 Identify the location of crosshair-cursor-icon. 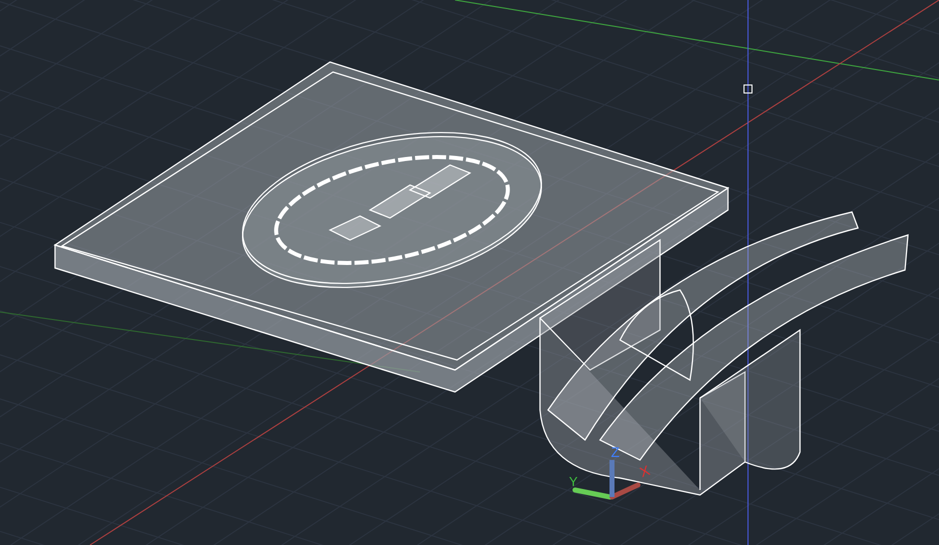
(748, 89).